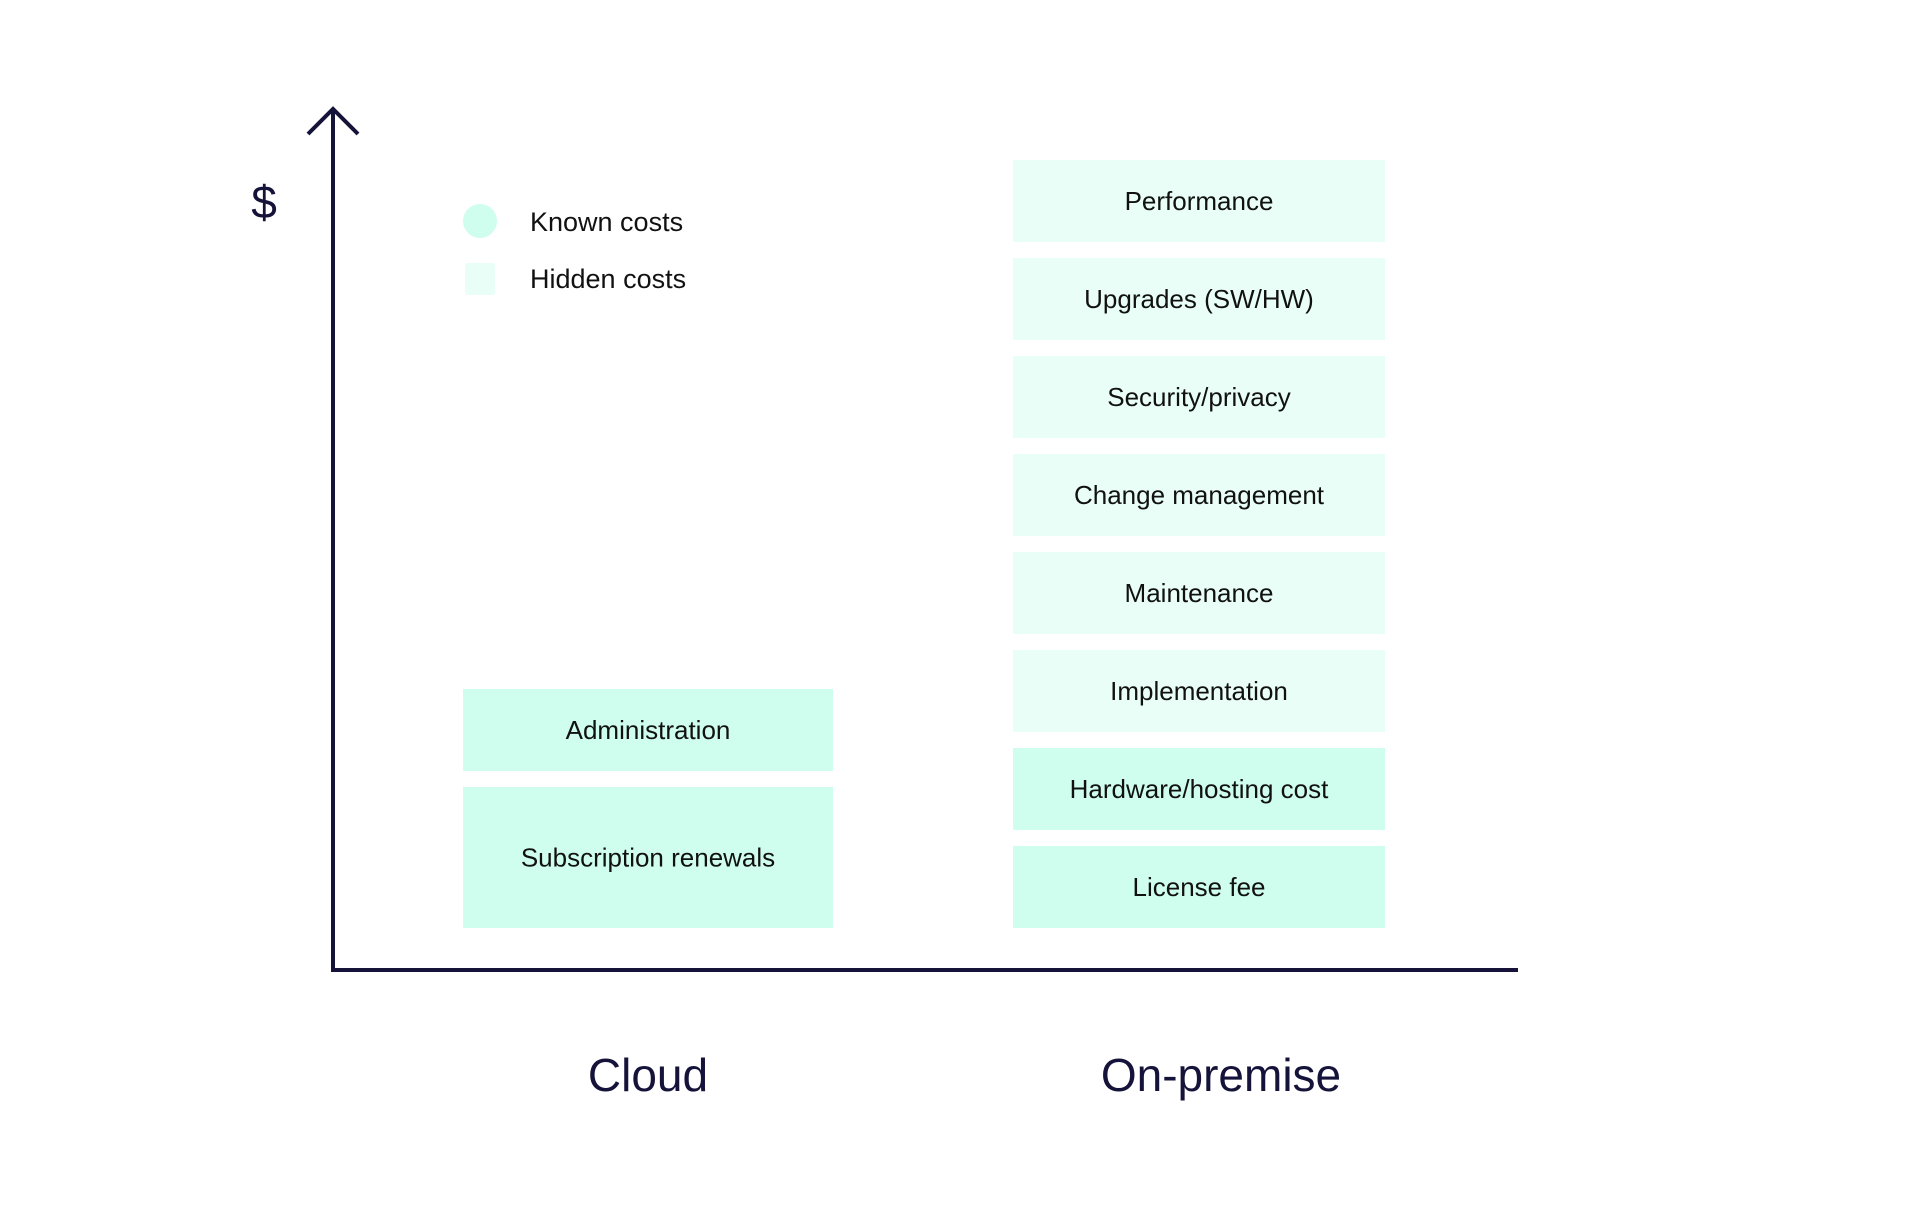 The width and height of the screenshot is (1920, 1226). Describe the element at coordinates (264, 202) in the screenshot. I see `y-axis-label: $` at that location.